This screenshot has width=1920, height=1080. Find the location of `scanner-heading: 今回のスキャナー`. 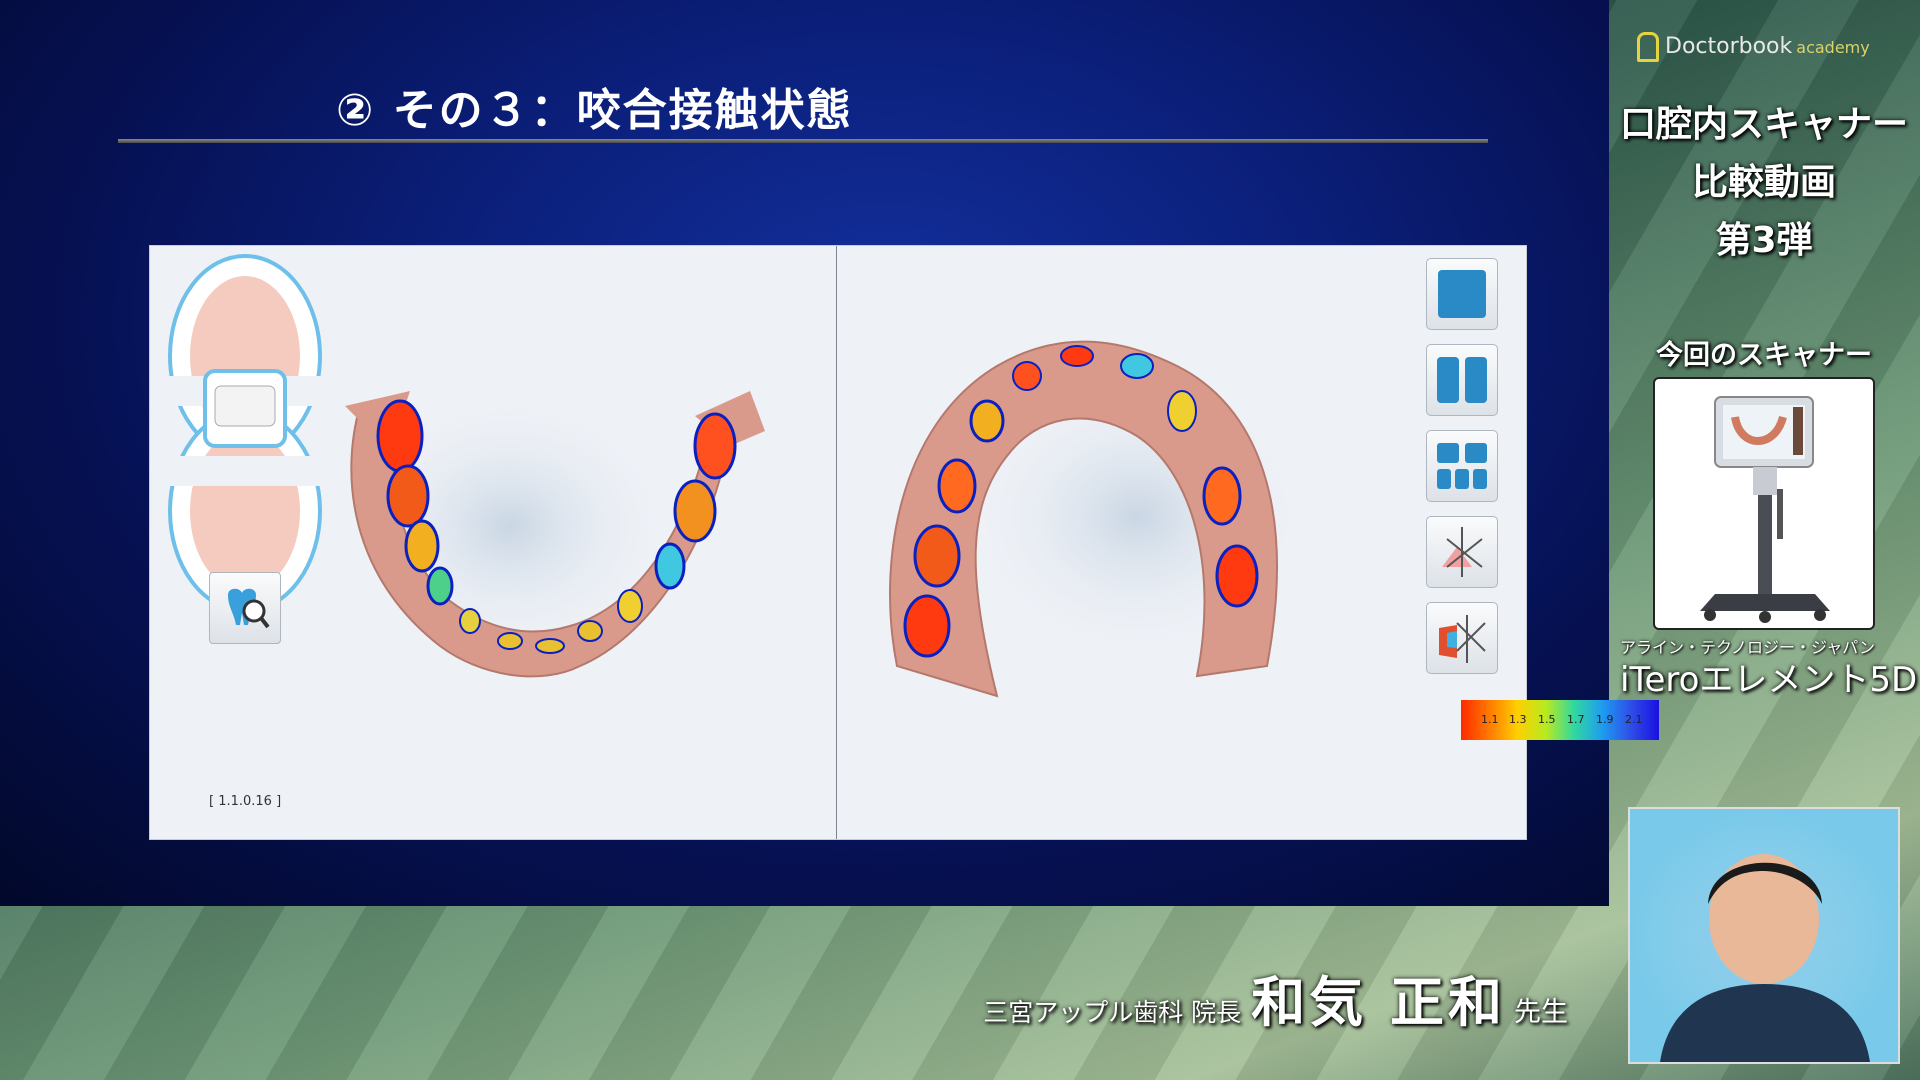

scanner-heading: 今回のスキャナー is located at coordinates (1764, 355).